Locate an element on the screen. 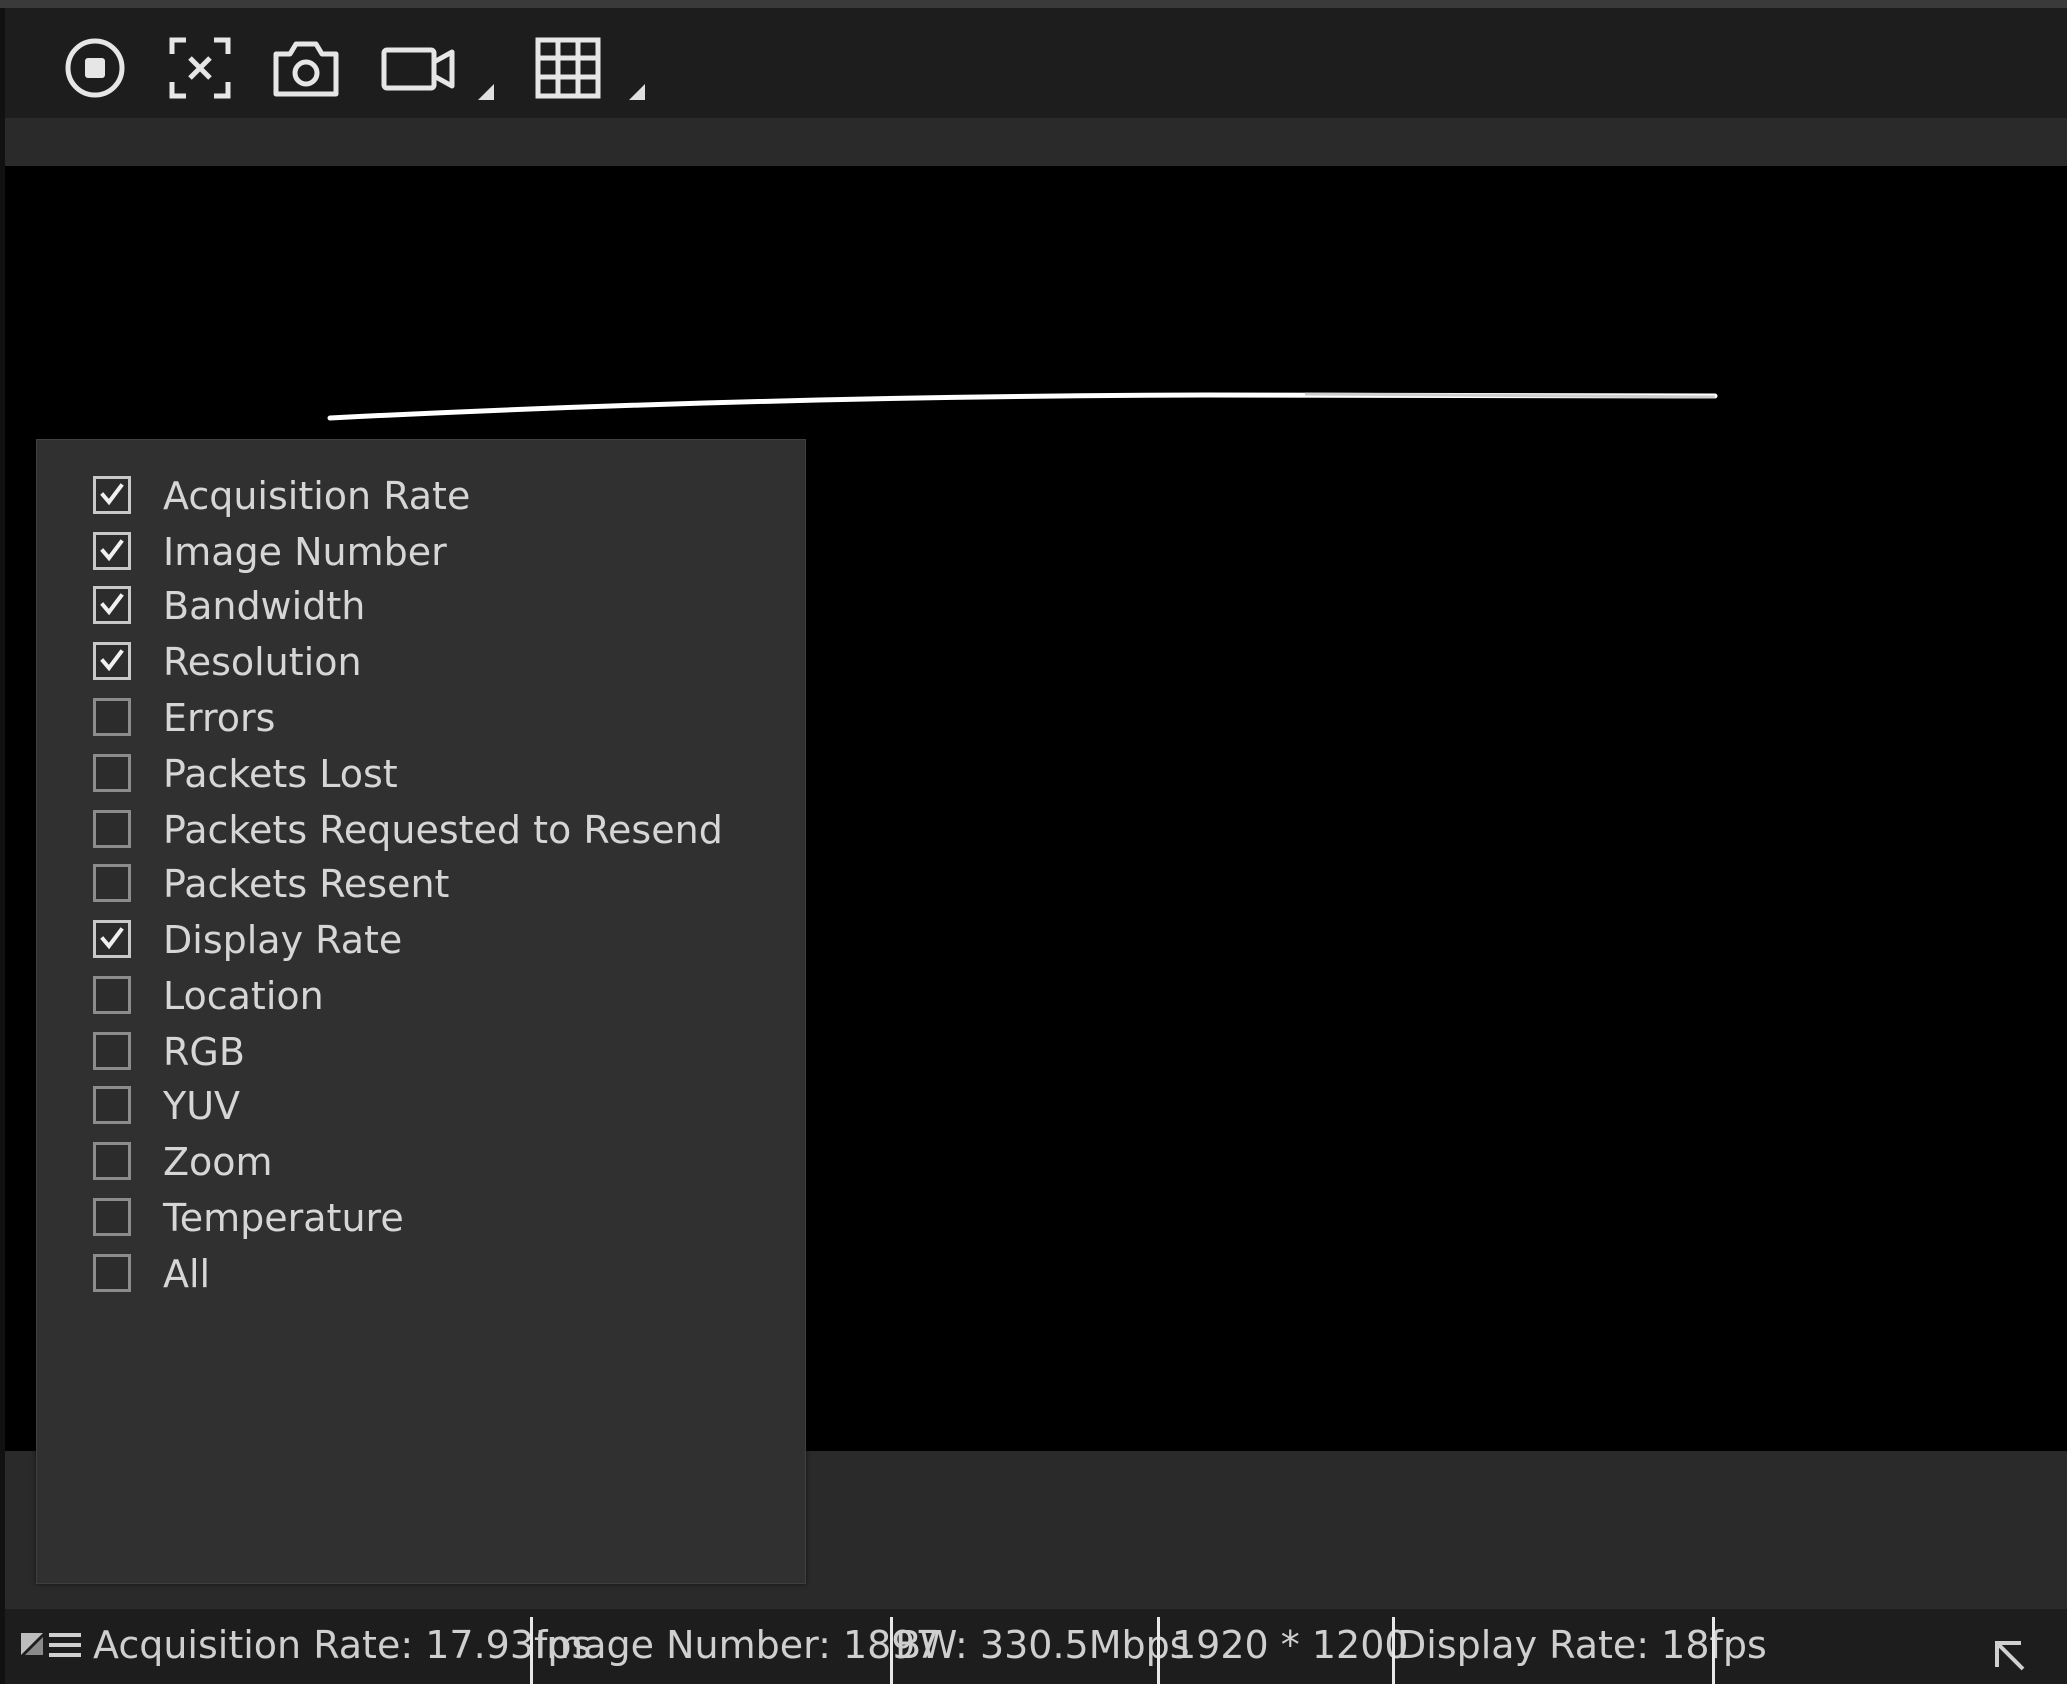  menu-item-label: Packets Requested to Resend is located at coordinates (443, 830).